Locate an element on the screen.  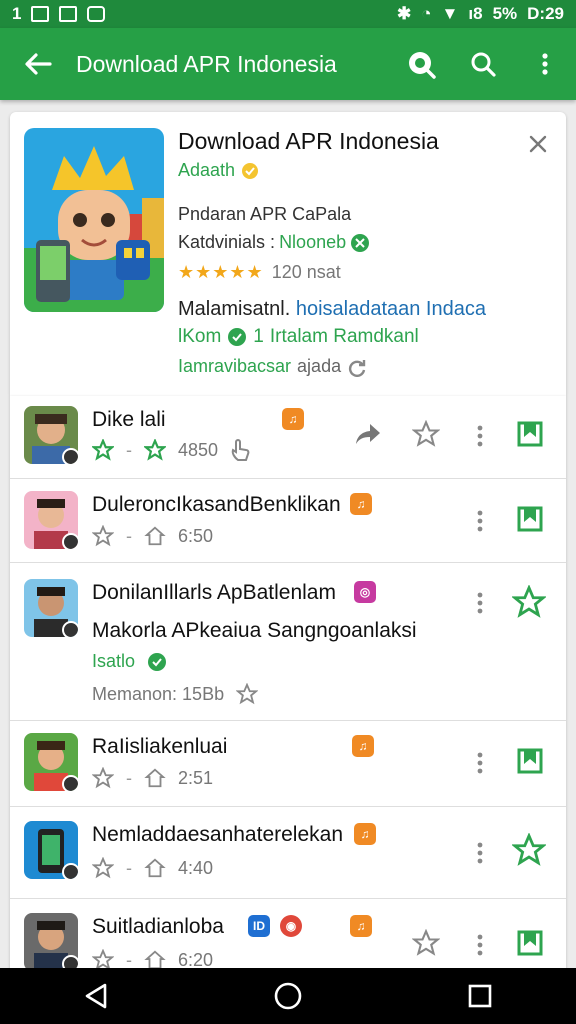
list-item-title: DonilanIllarls ApBatlenlam is located at coordinates (214, 592).